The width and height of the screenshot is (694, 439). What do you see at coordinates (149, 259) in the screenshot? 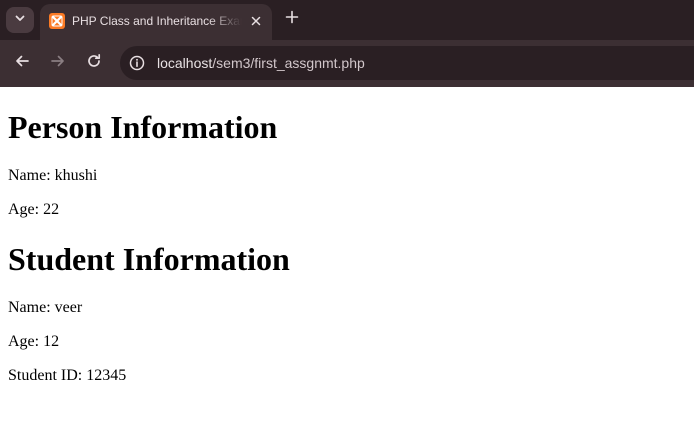
I see `student-heading: Student Information` at bounding box center [149, 259].